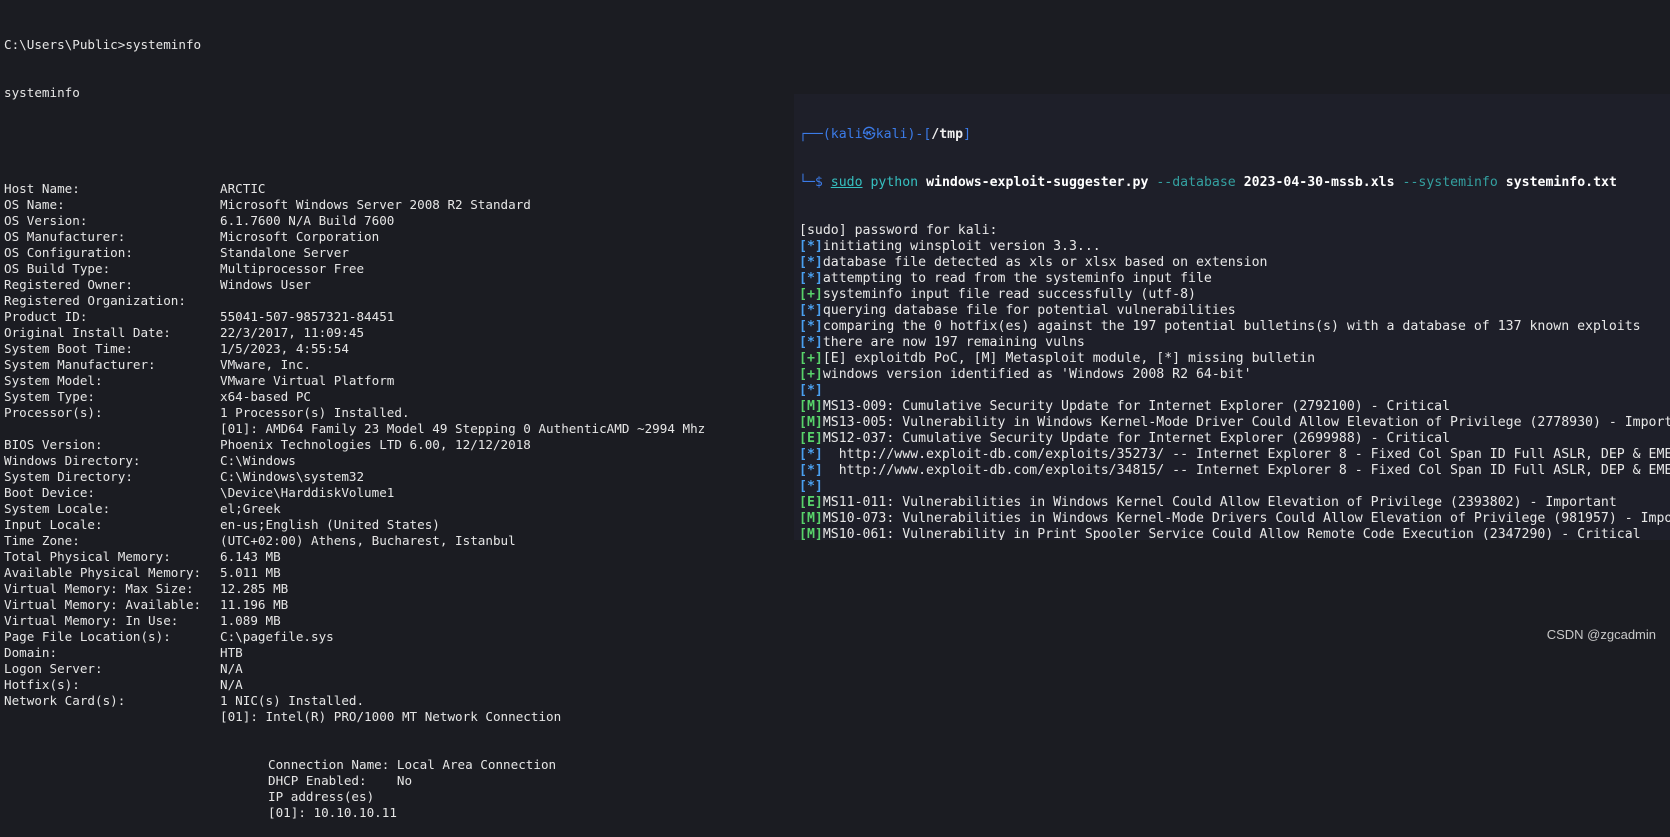  What do you see at coordinates (99, 588) in the screenshot?
I see `systeminfo-key: Virtual Memory: Max Size:` at bounding box center [99, 588].